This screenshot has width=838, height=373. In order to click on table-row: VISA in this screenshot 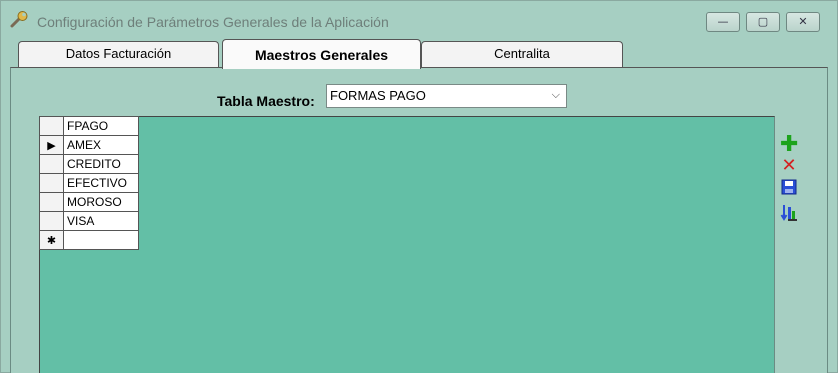, I will do `click(89, 221)`.